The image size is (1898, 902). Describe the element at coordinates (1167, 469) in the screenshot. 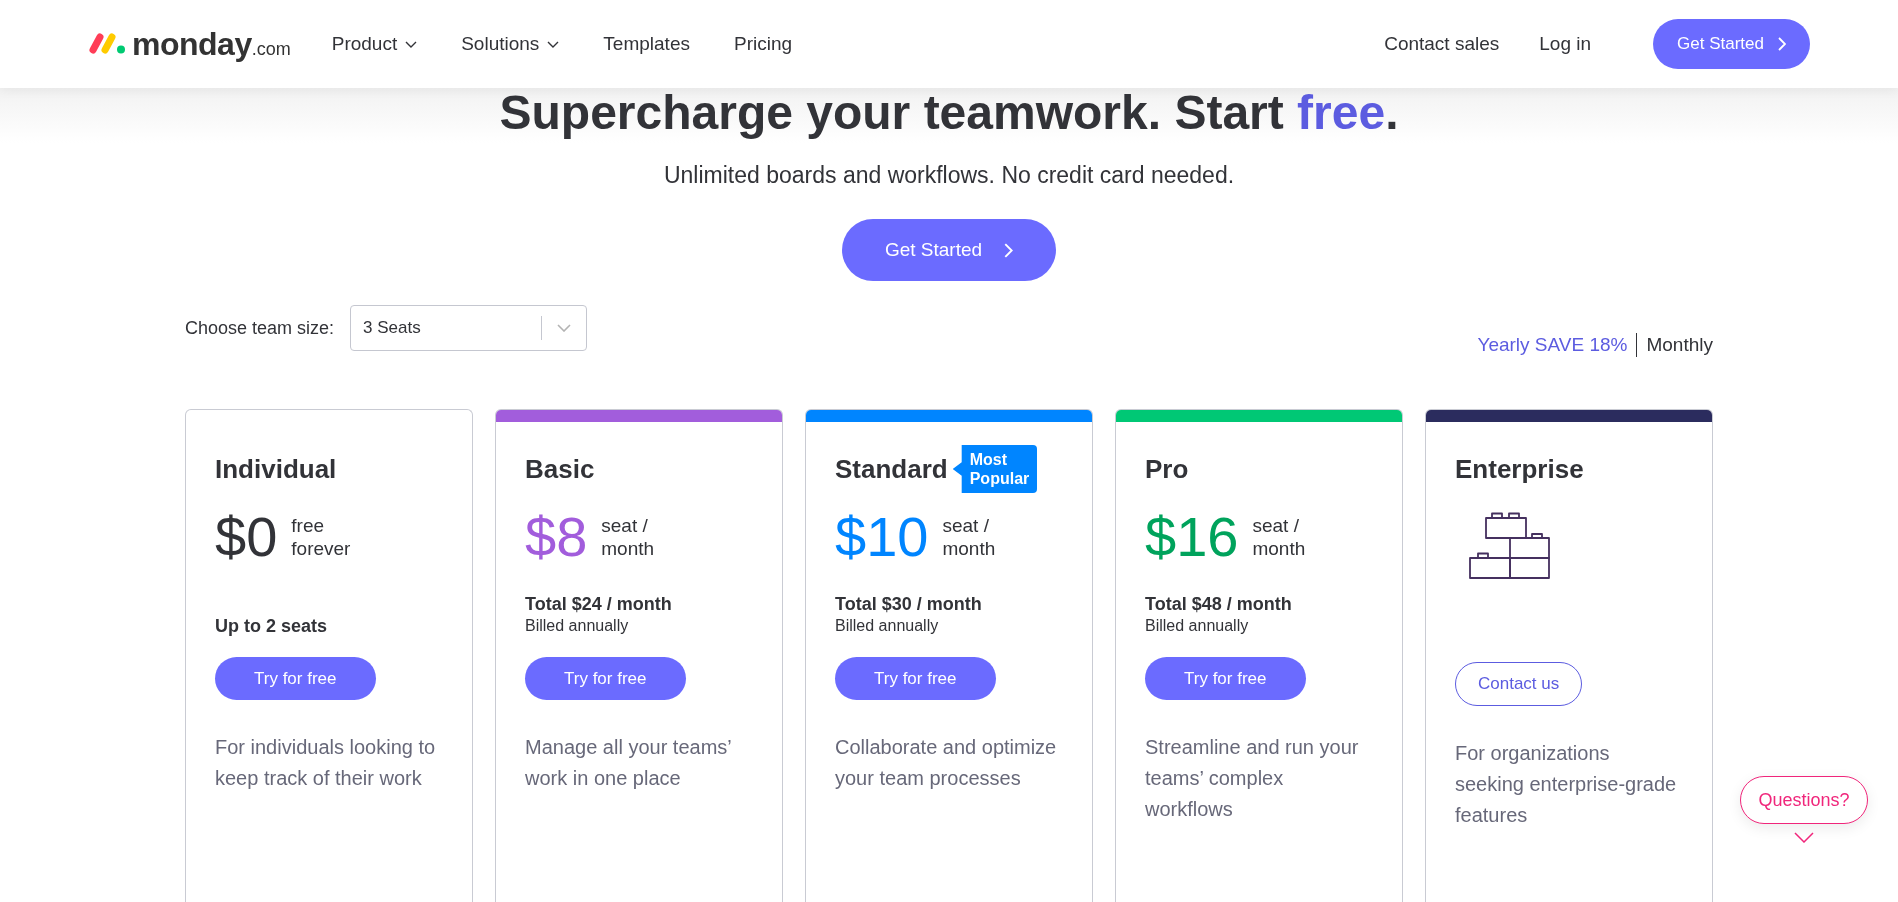

I see `plan-name: Pro` at that location.